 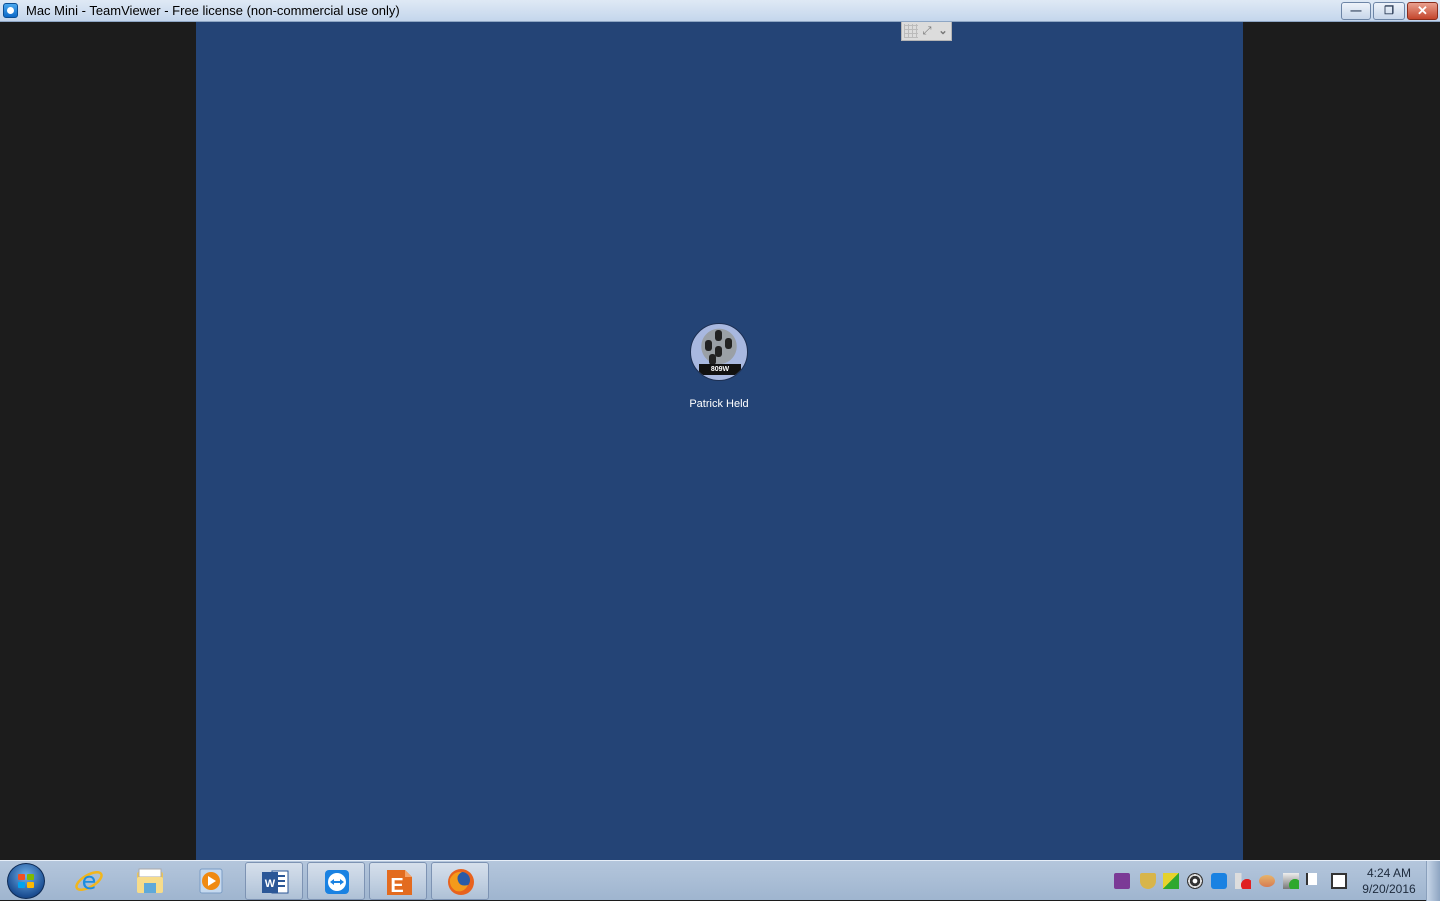 I want to click on cloud-icon, so click(x=1267, y=881).